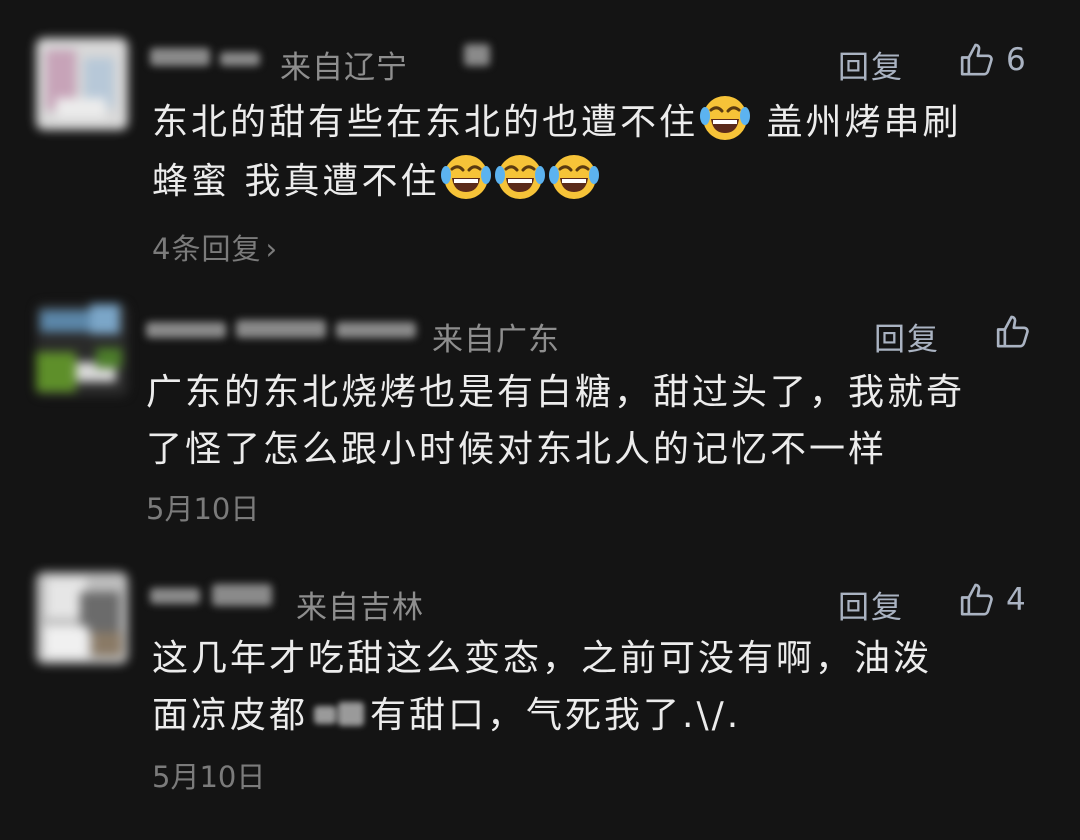 Image resolution: width=1080 pixels, height=840 pixels. Describe the element at coordinates (339, 715) in the screenshot. I see `redacted-word` at that location.